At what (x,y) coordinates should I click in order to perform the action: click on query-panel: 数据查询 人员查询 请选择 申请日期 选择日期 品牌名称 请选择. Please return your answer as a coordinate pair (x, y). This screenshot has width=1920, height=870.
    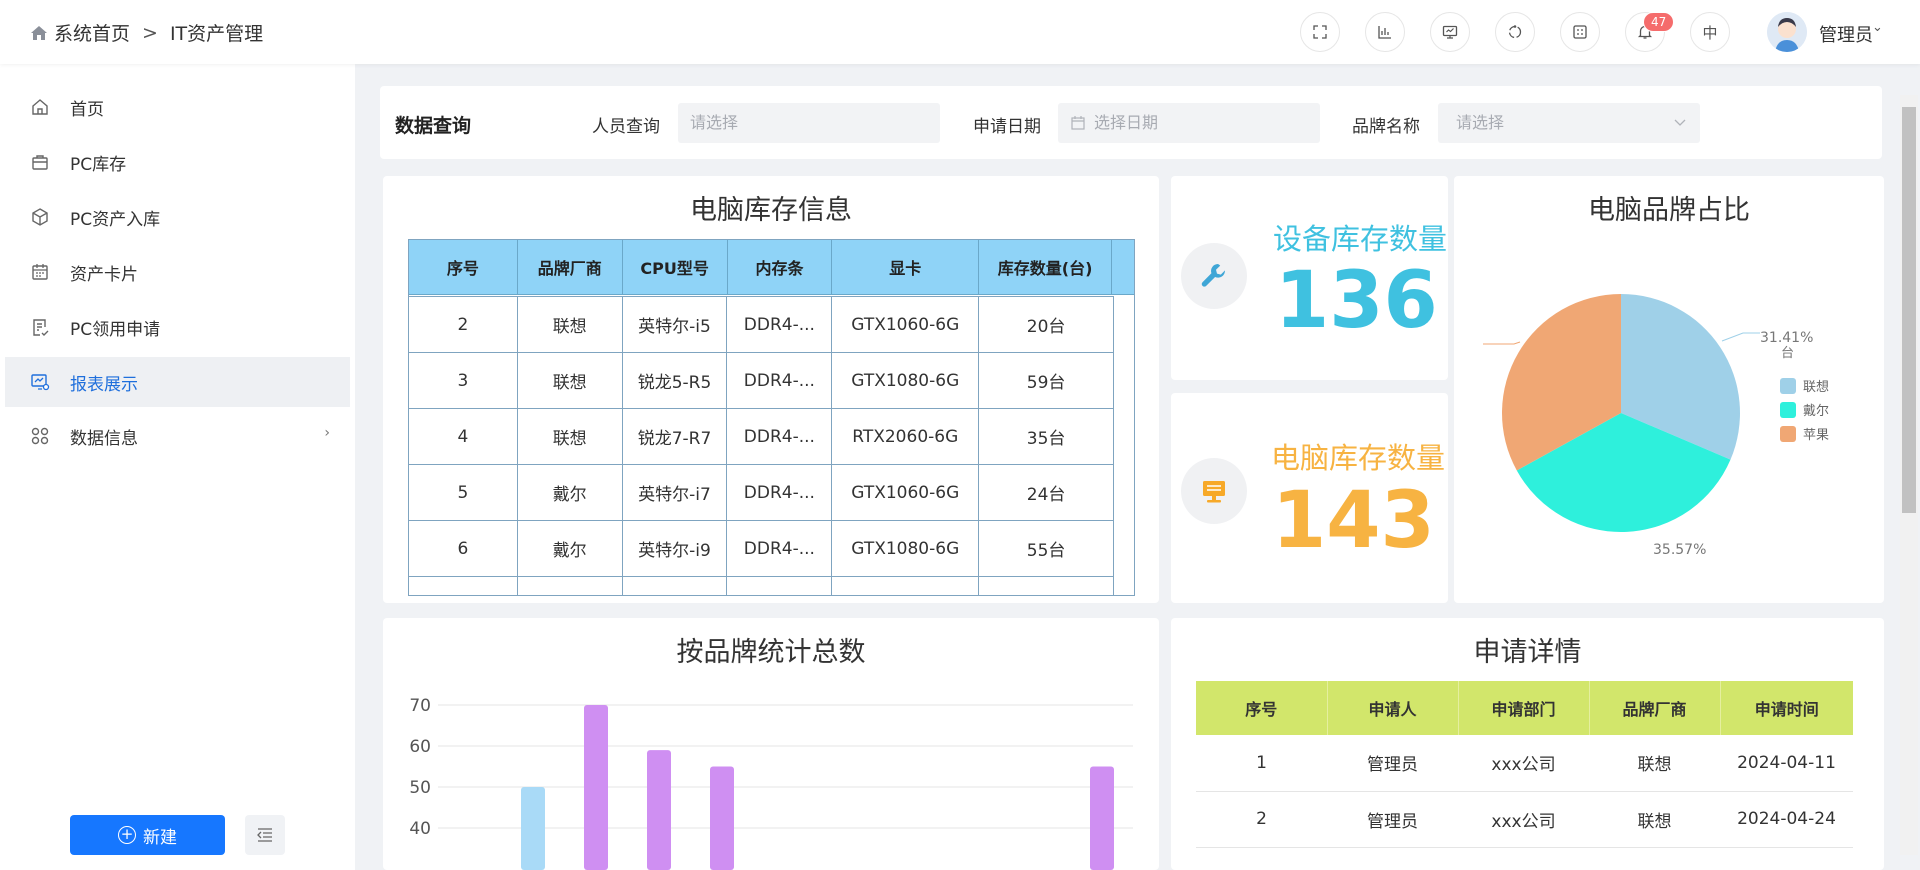
    Looking at the image, I should click on (1131, 122).